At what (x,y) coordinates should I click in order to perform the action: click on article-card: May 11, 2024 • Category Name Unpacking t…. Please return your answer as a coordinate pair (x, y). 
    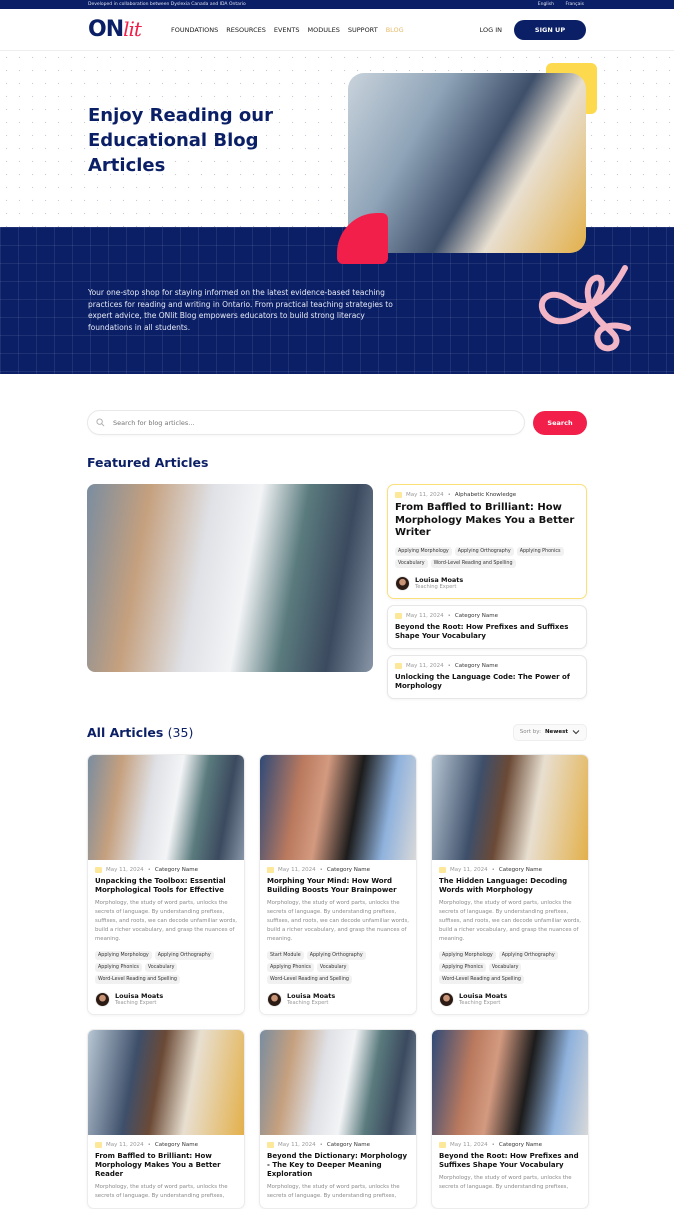
    Looking at the image, I should click on (166, 884).